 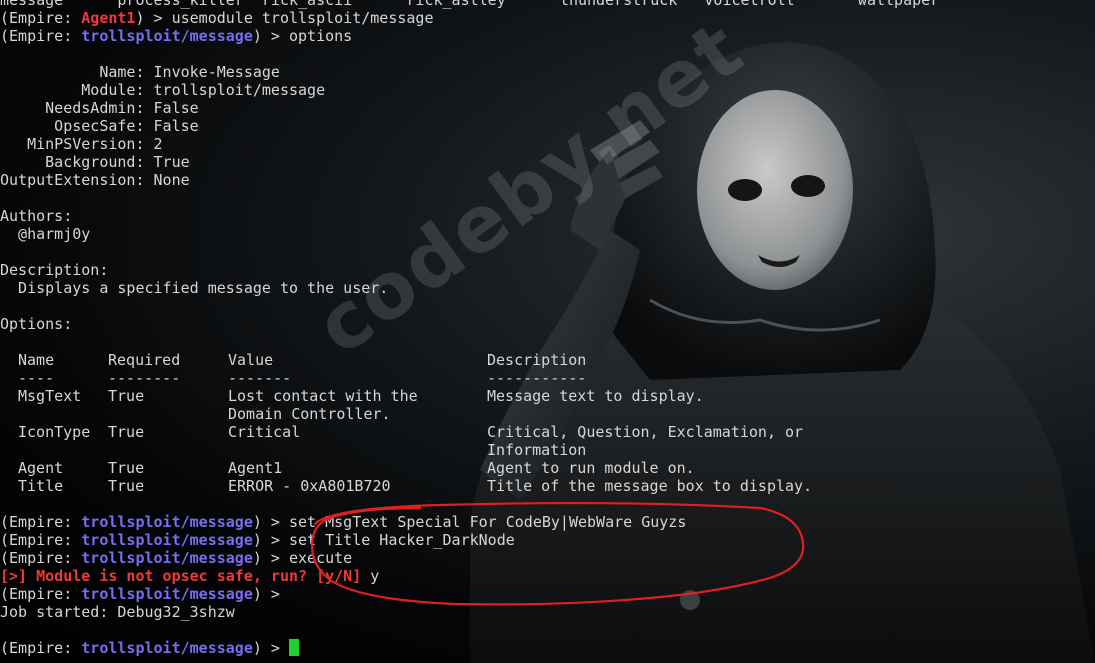 I want to click on agent-name: Agent1, so click(x=108, y=18).